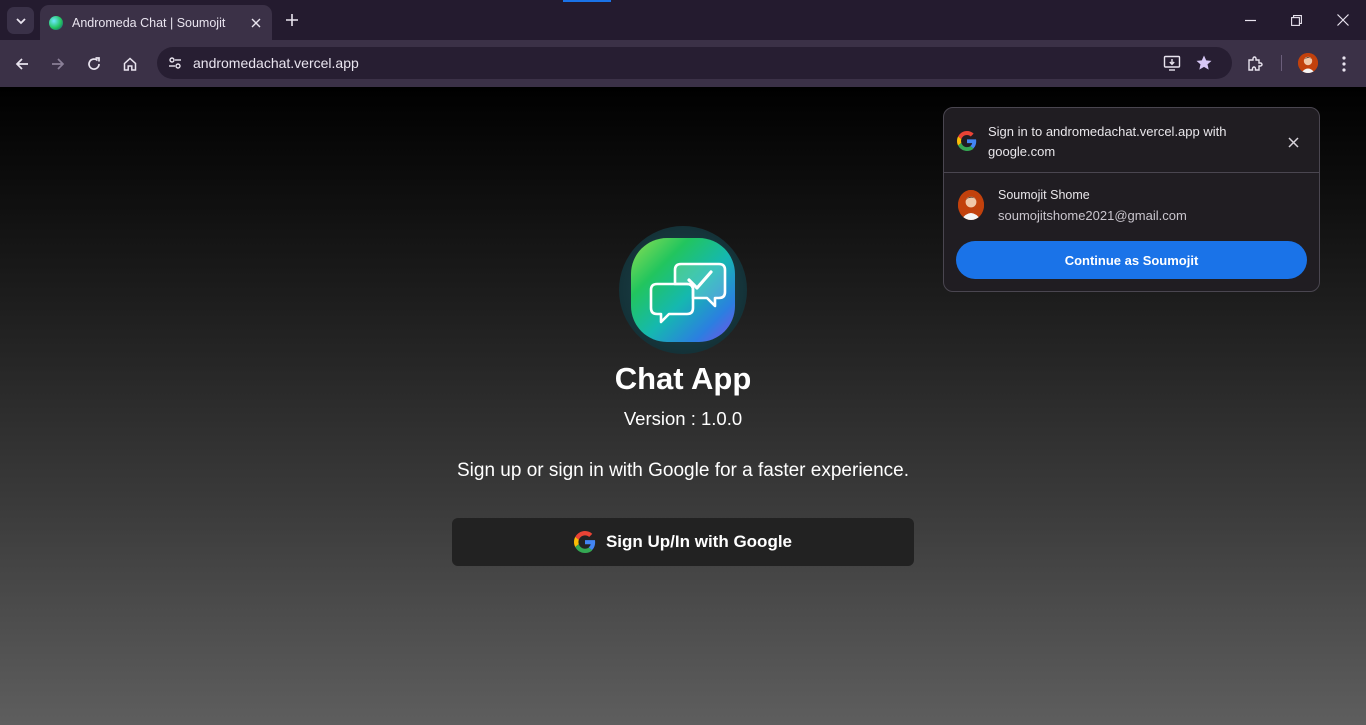  I want to click on account-name: Soumojit Shome, so click(1044, 195).